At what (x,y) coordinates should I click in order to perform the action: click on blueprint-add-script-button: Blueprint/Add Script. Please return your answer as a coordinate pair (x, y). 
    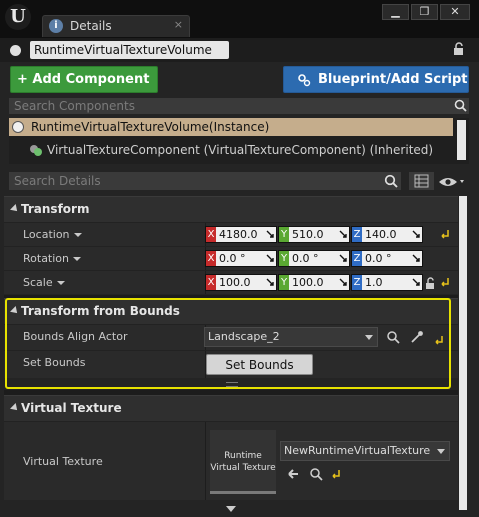
    Looking at the image, I should click on (376, 79).